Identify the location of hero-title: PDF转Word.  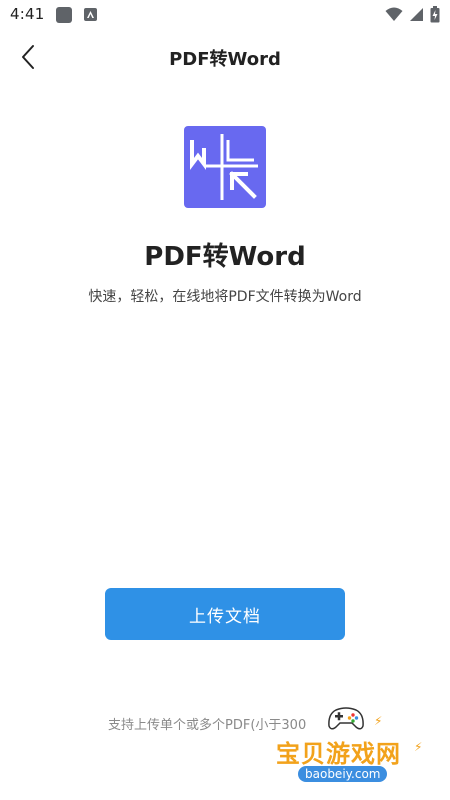
(225, 257).